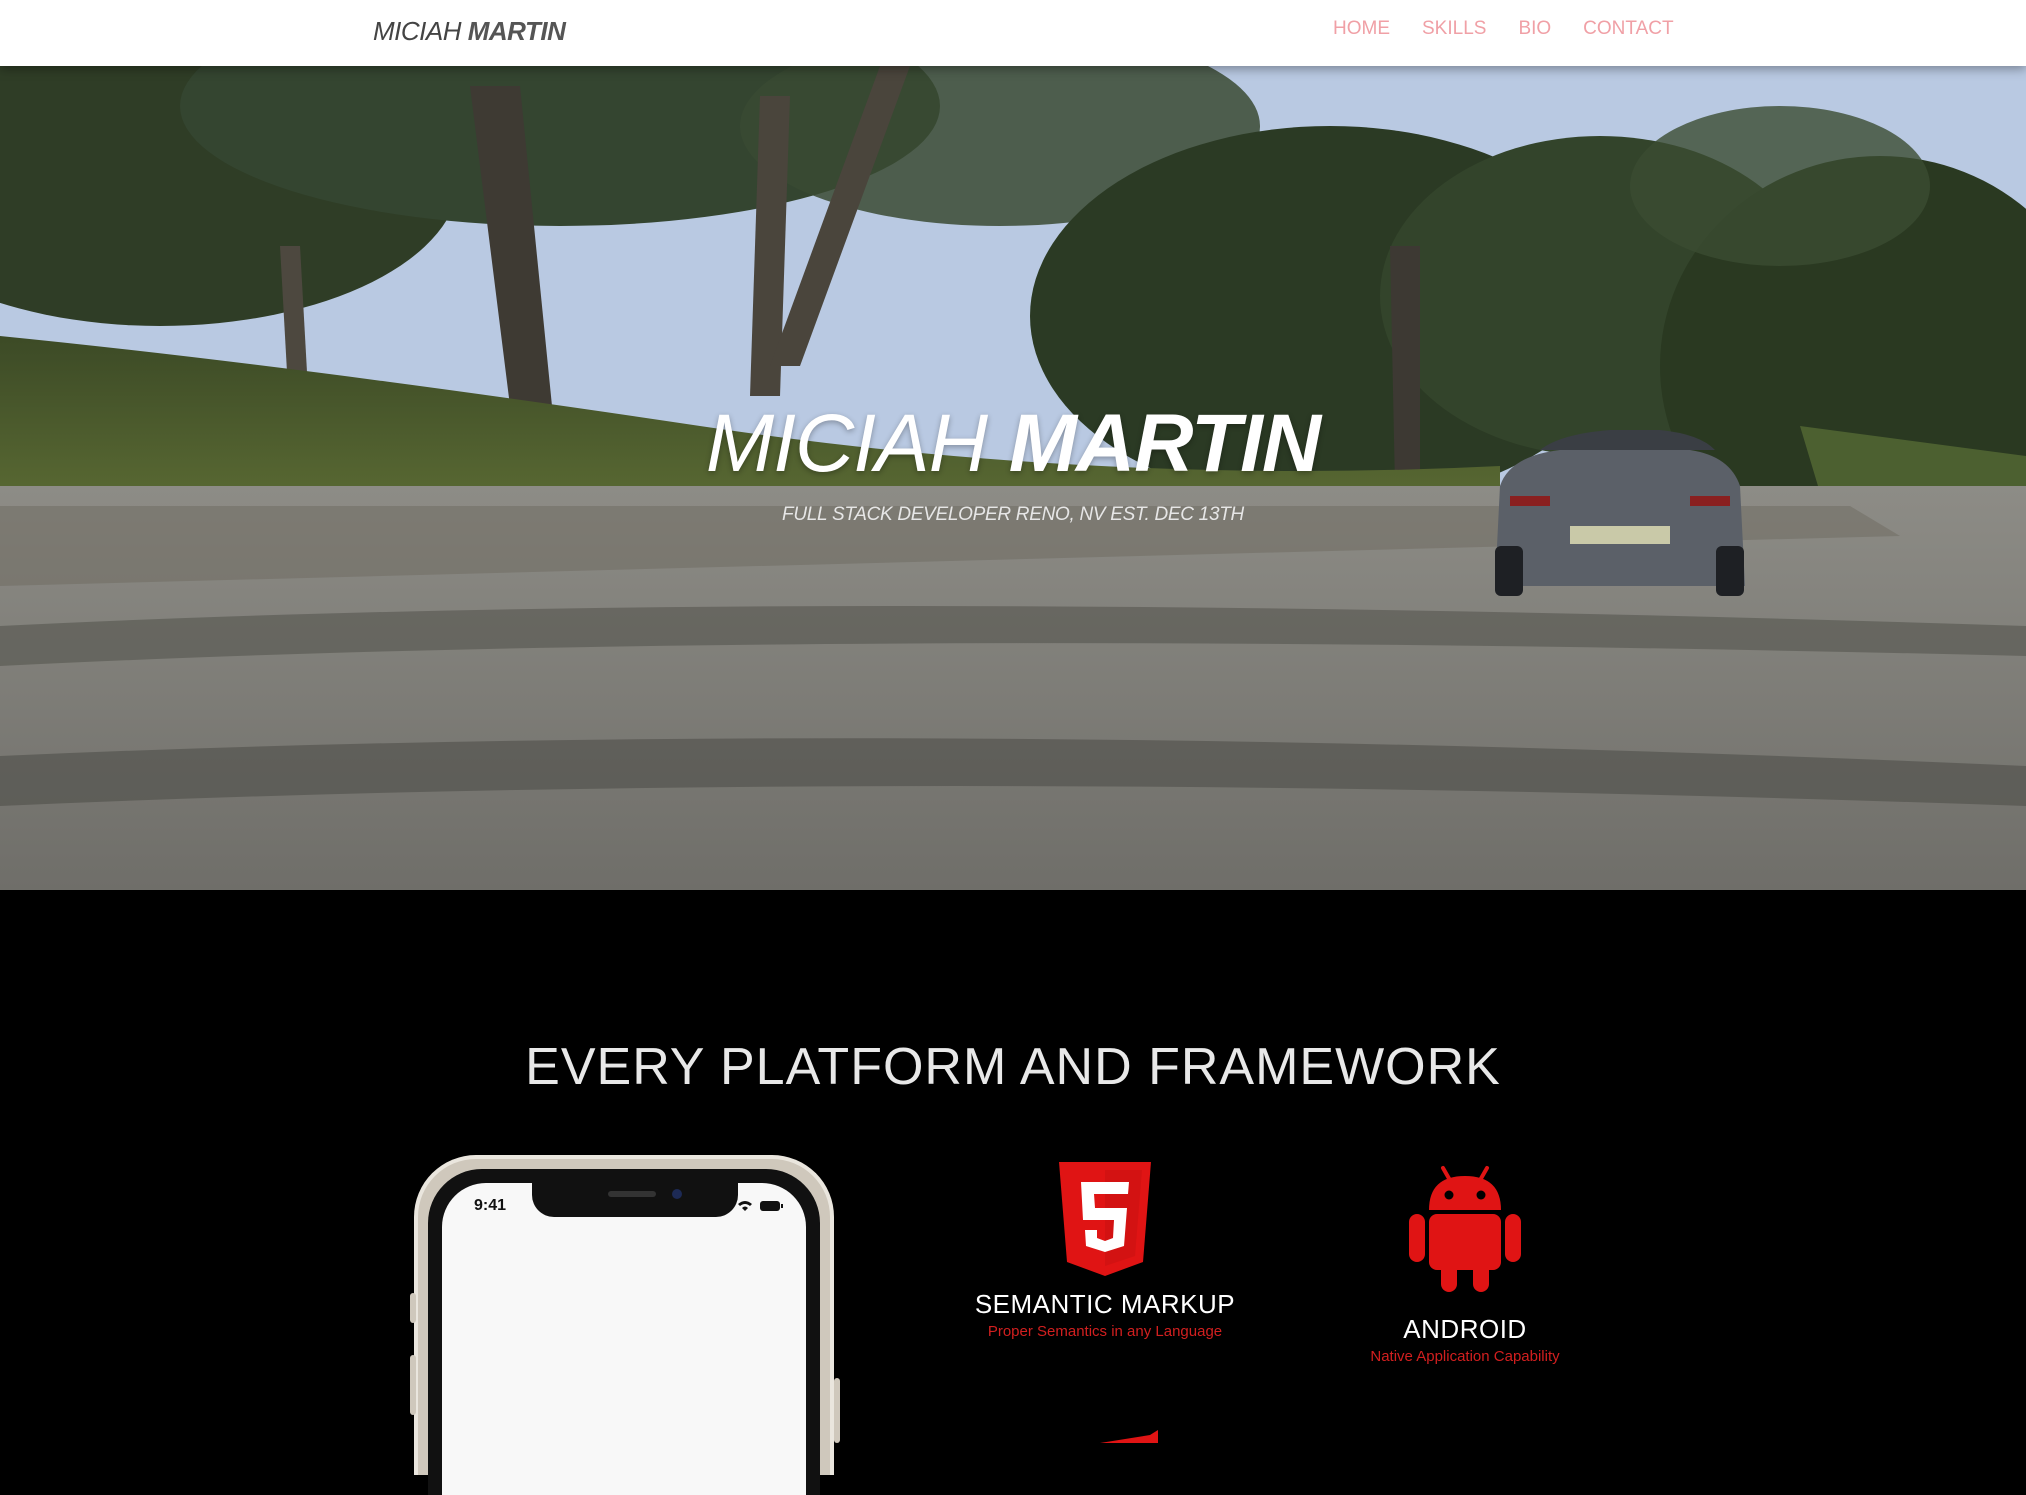  I want to click on partial-feature-icon, so click(1129, 1436).